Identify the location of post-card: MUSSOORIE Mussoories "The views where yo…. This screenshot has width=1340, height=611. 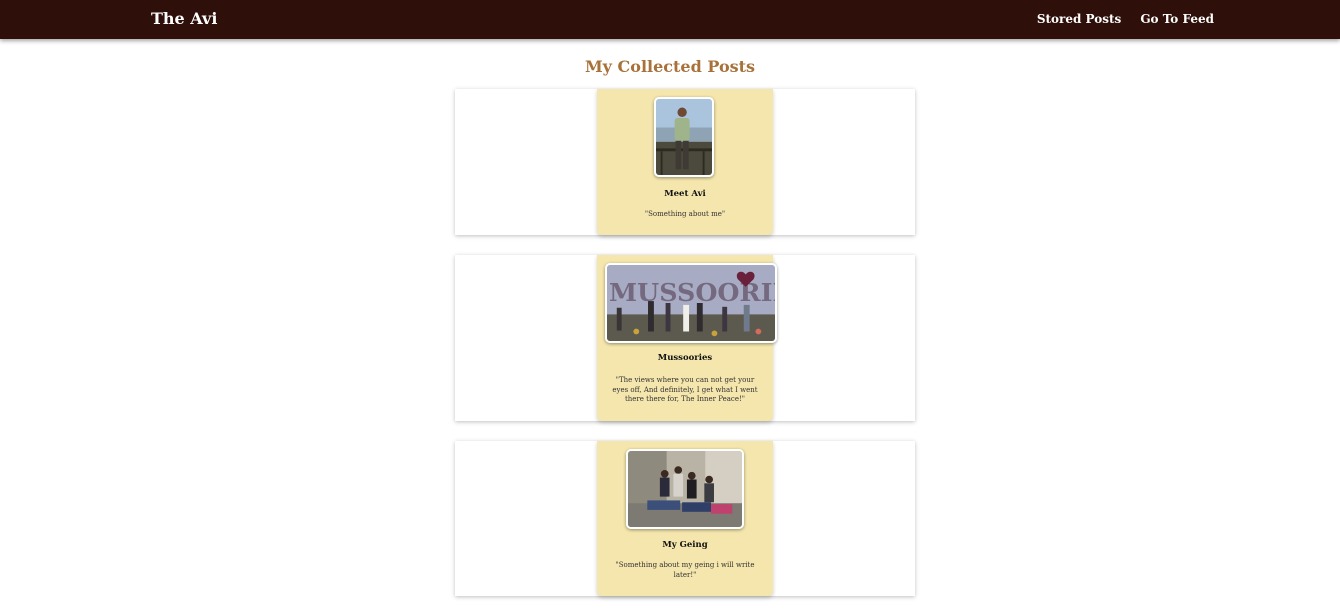
(685, 338).